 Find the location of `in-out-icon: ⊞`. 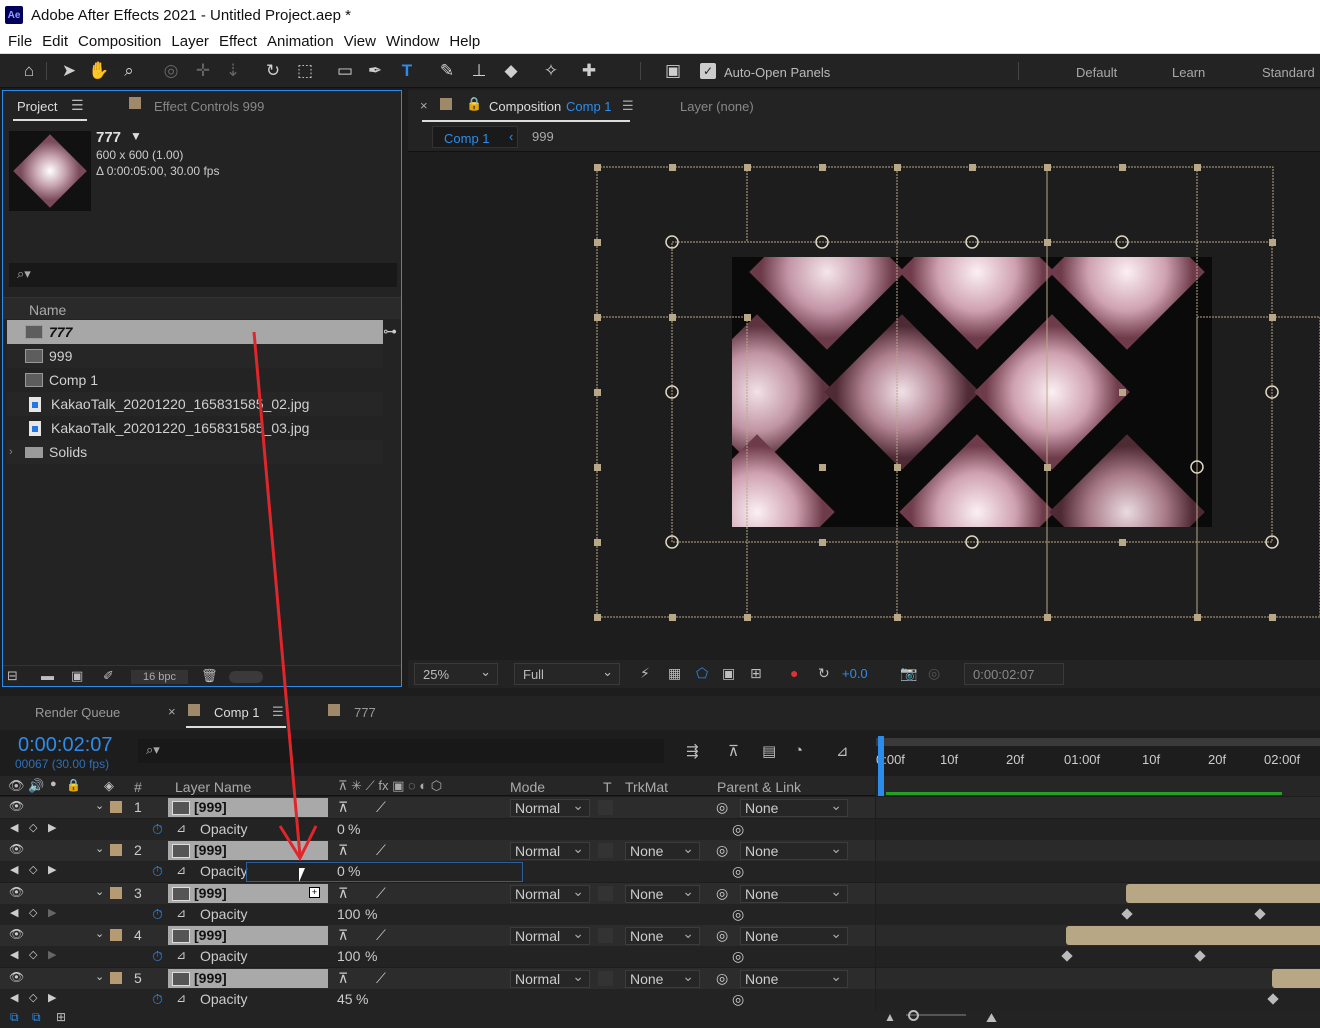

in-out-icon: ⊞ is located at coordinates (61, 1017).